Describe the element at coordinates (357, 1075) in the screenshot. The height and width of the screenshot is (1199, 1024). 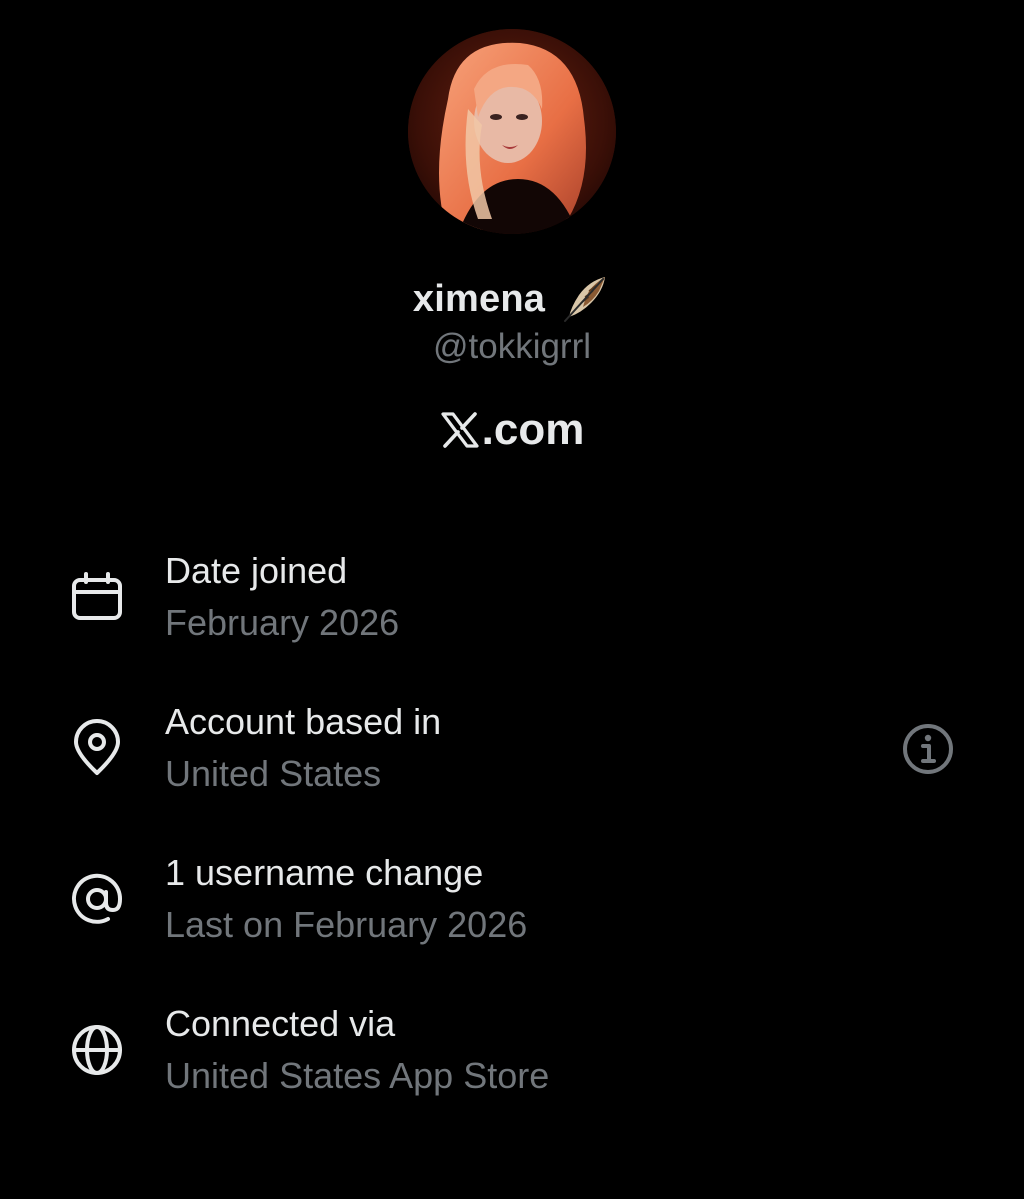
I see `connected-via-value: United States App Store` at that location.